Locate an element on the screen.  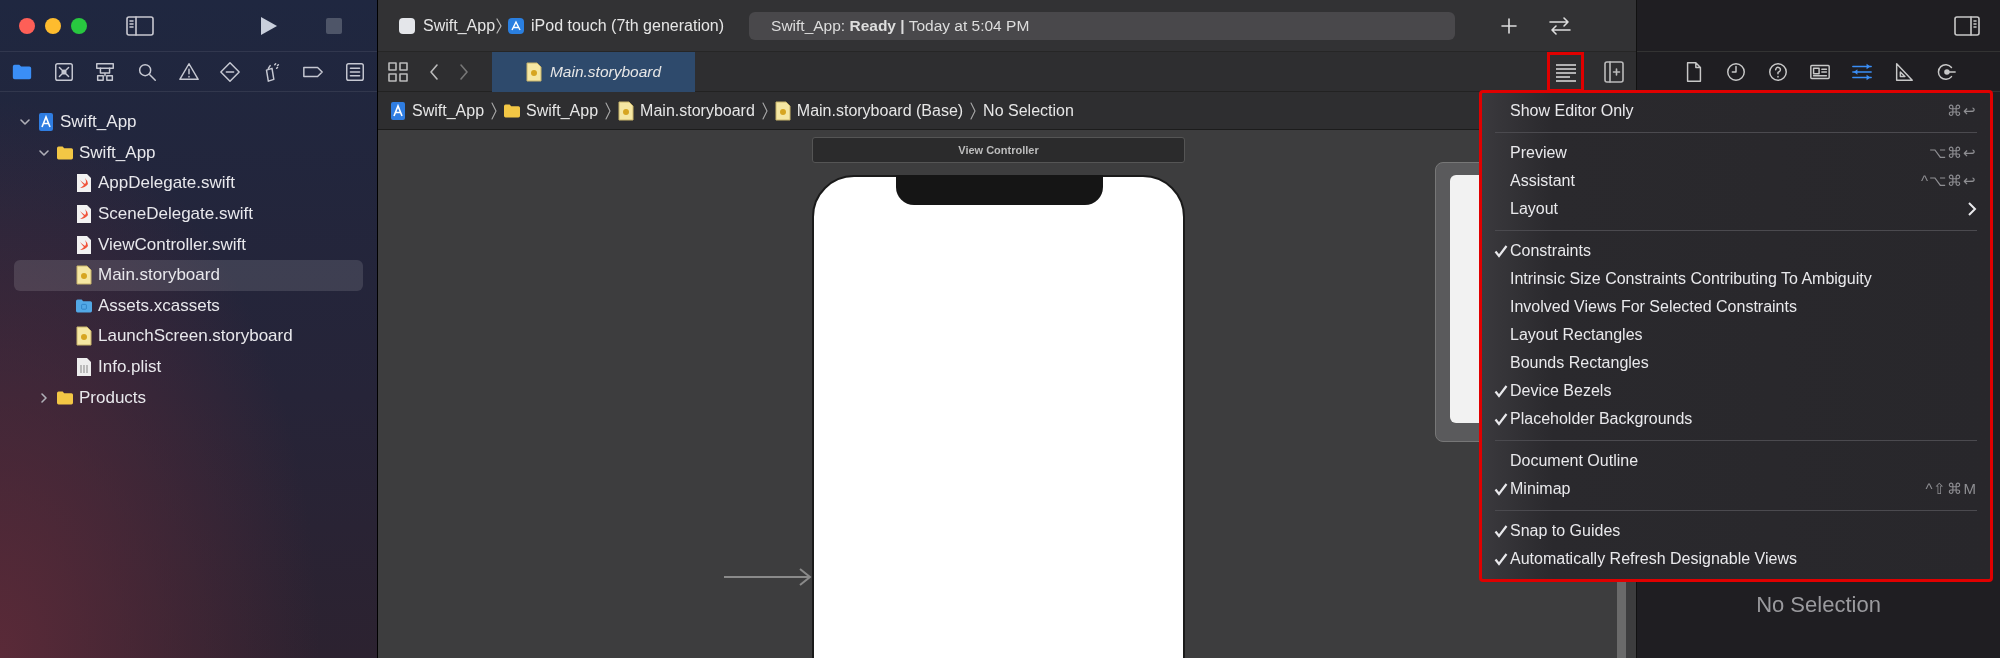
menu-item-label: Device Bezels is located at coordinates (1561, 391).